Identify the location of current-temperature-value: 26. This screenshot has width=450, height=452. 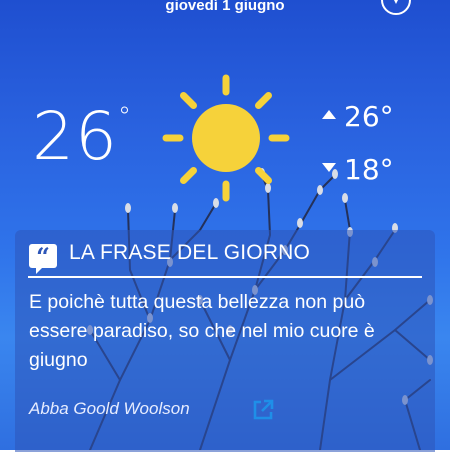
(75, 136).